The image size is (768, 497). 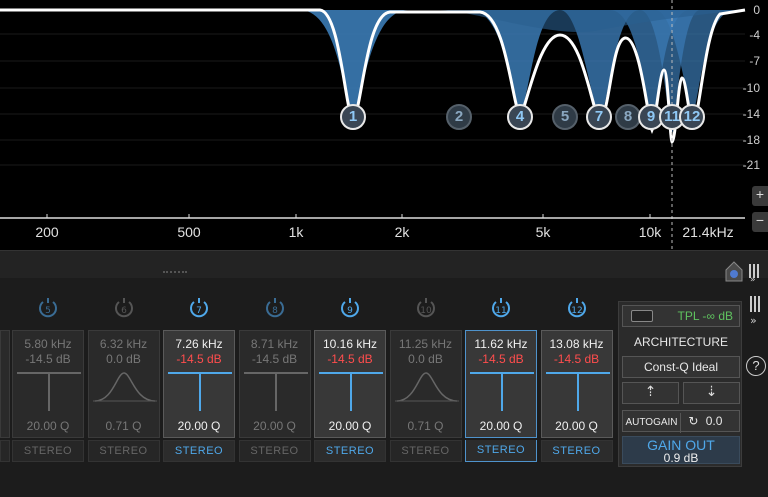 What do you see at coordinates (642, 316) in the screenshot?
I see `toggle-switch-icon` at bounding box center [642, 316].